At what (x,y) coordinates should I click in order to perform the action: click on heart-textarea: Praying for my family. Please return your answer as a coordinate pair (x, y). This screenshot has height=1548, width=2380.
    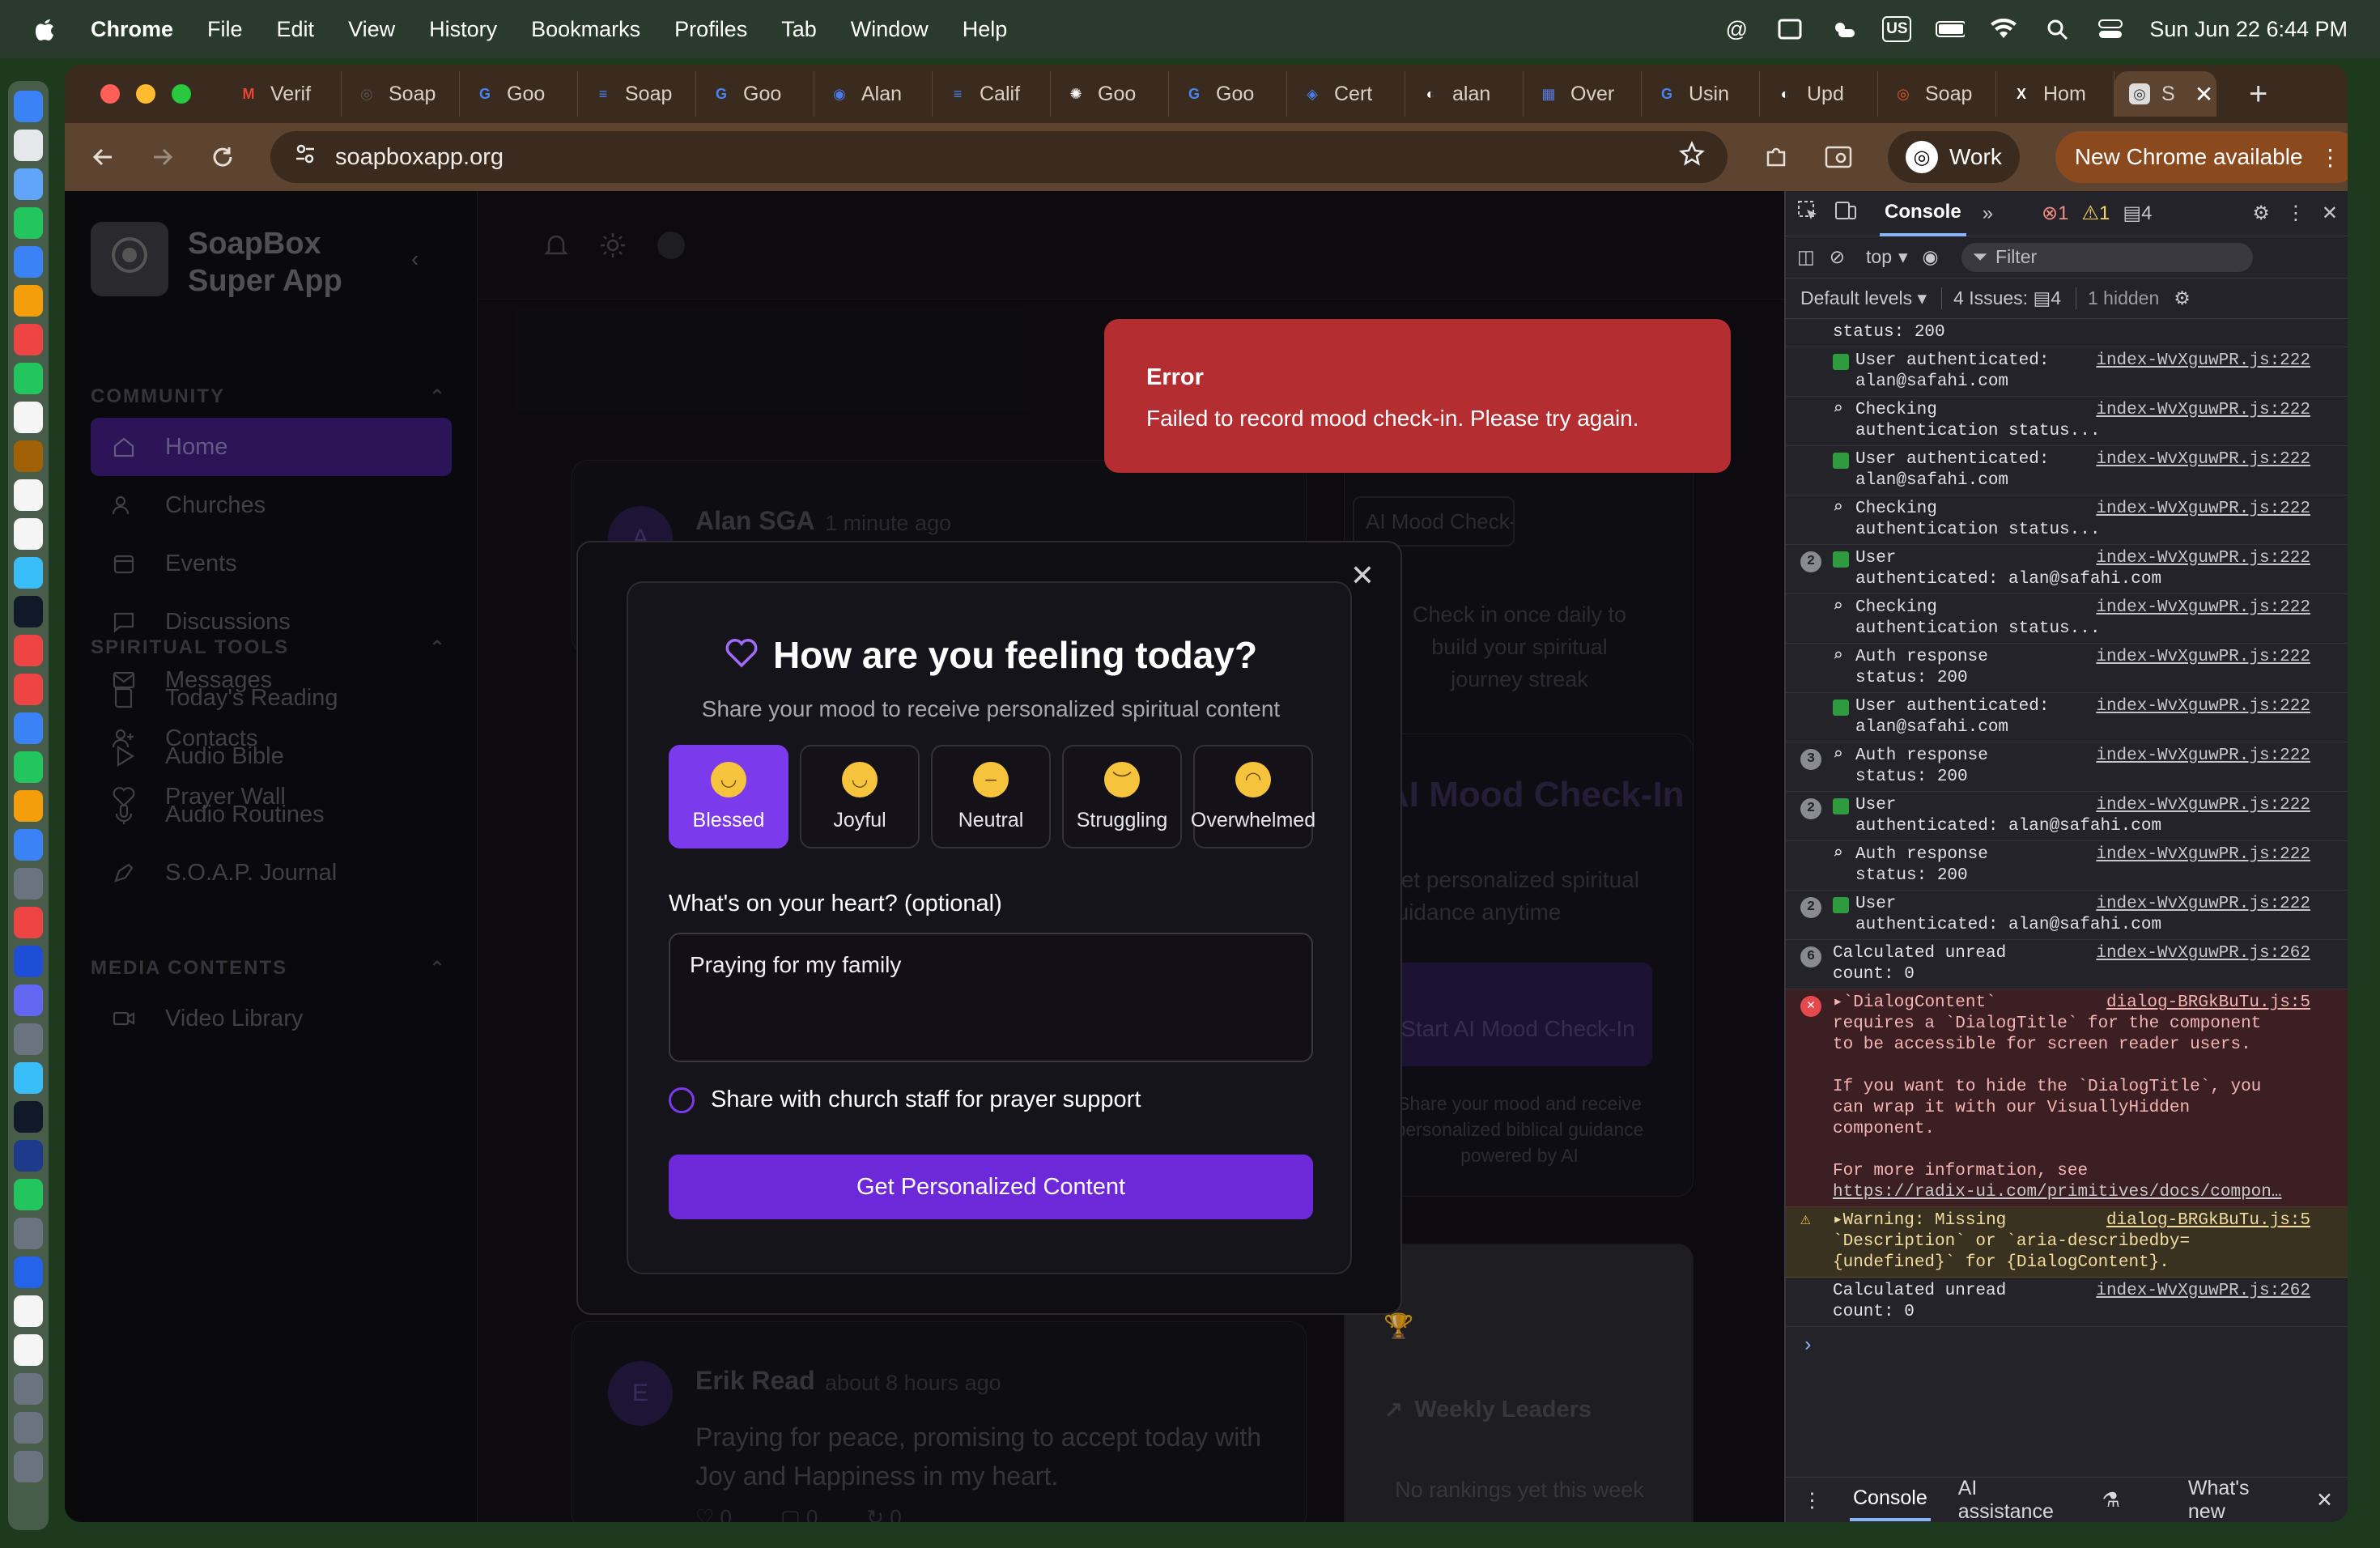
    Looking at the image, I should click on (991, 997).